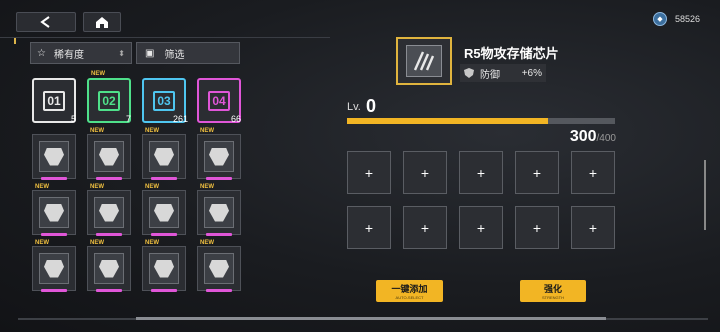  Describe the element at coordinates (503, 73) in the screenshot. I see `stat-row: 防御 +6%` at that location.